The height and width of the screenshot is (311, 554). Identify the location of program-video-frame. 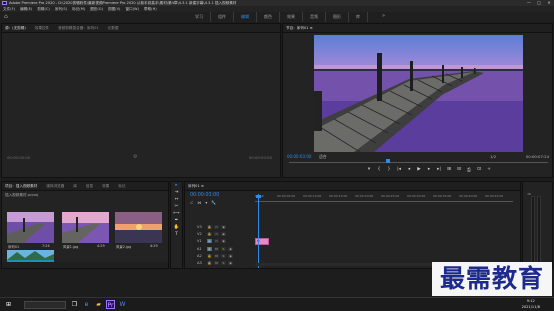
(418, 93).